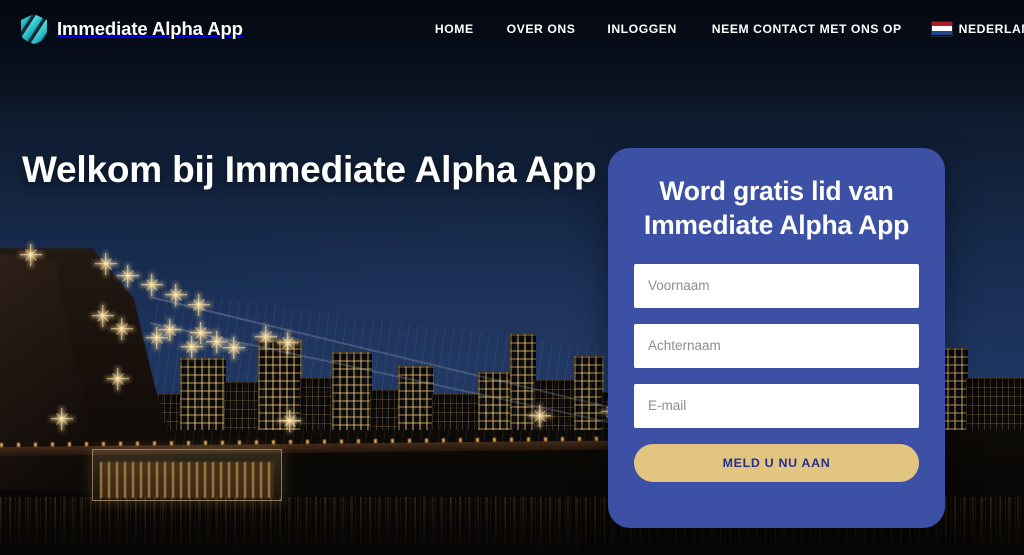 This screenshot has width=1024, height=555. What do you see at coordinates (941, 28) in the screenshot?
I see `netherlands-flag-icon` at bounding box center [941, 28].